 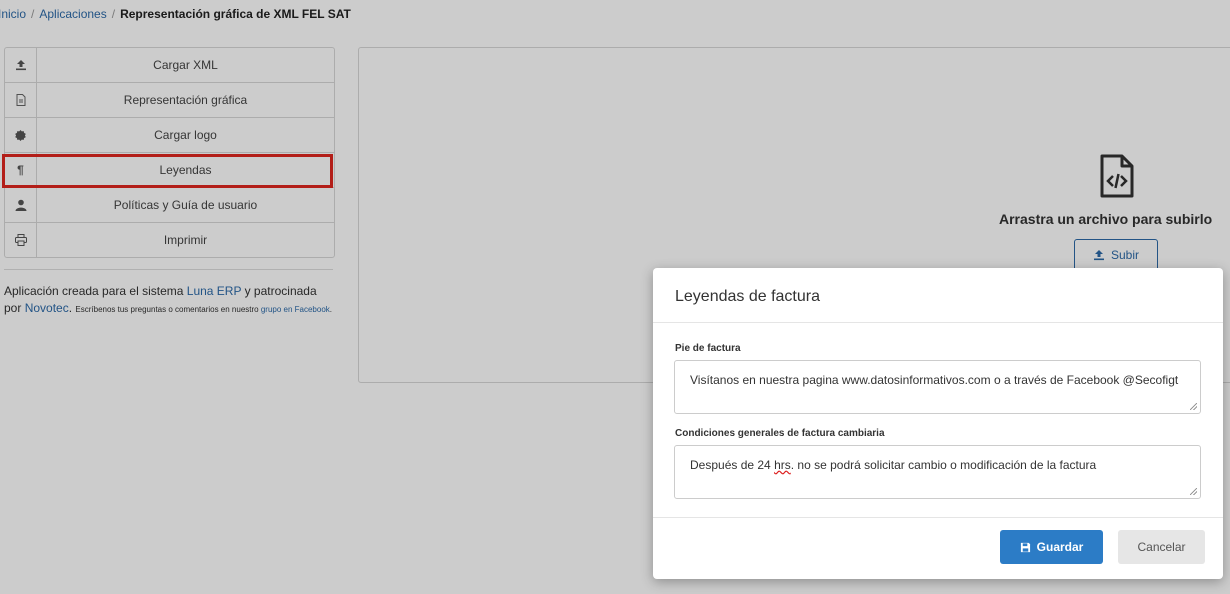 What do you see at coordinates (747, 296) in the screenshot?
I see `modal-title: Leyendas de factura` at bounding box center [747, 296].